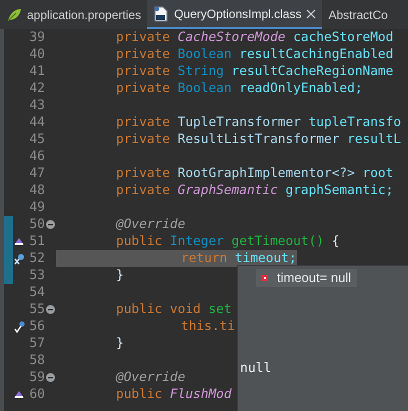 The height and width of the screenshot is (411, 408). Describe the element at coordinates (254, 37) in the screenshot. I see `code-line: private CacheStoreMode cacheStoreMod` at that location.